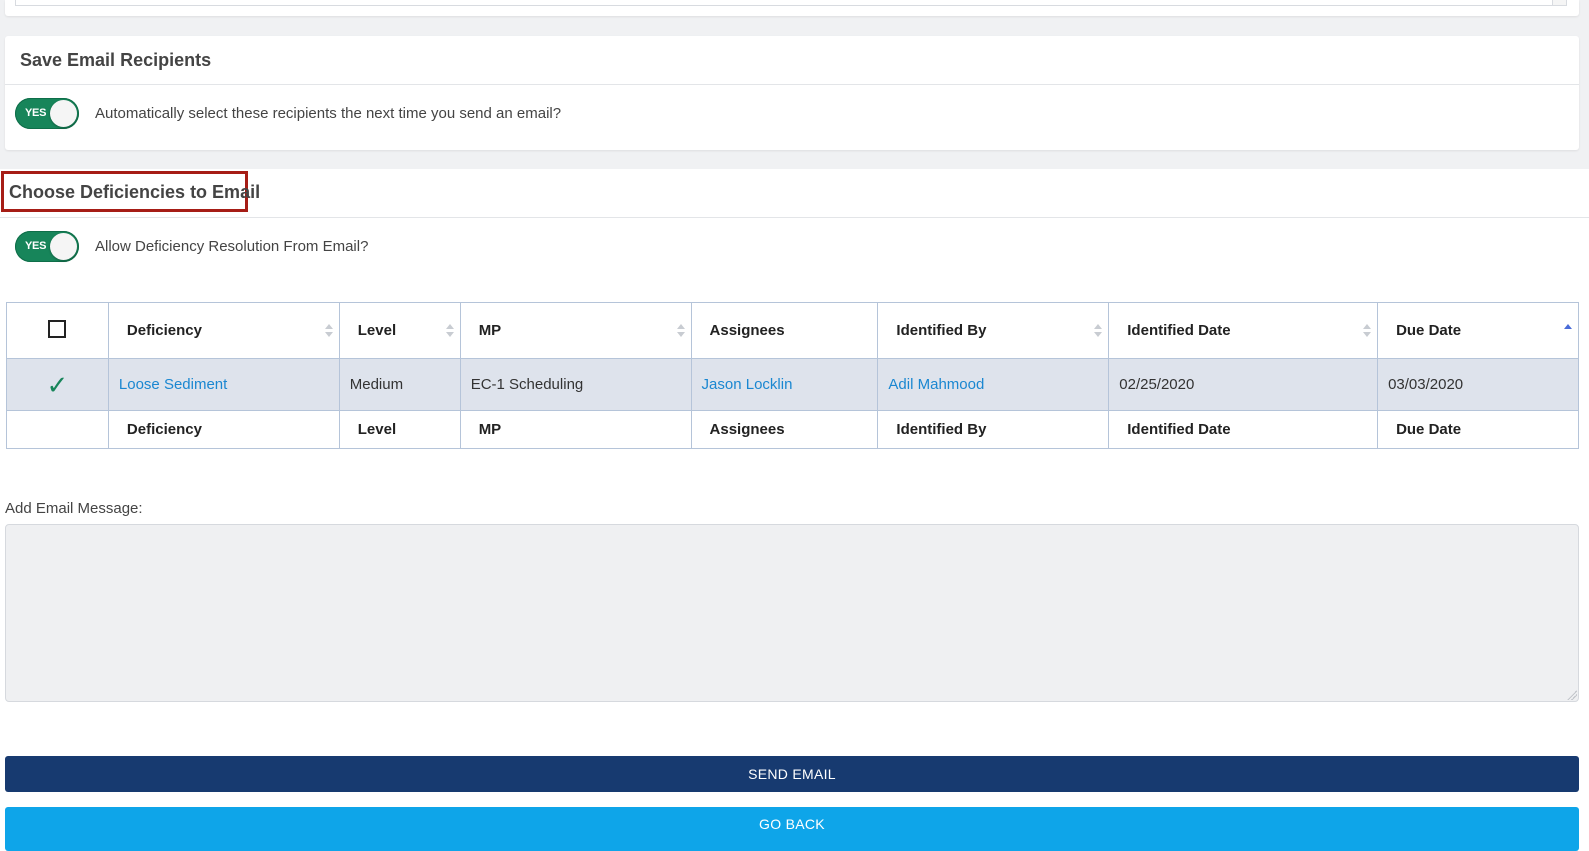 The width and height of the screenshot is (1589, 851). Describe the element at coordinates (1568, 331) in the screenshot. I see `sort-ascending-icon` at that location.